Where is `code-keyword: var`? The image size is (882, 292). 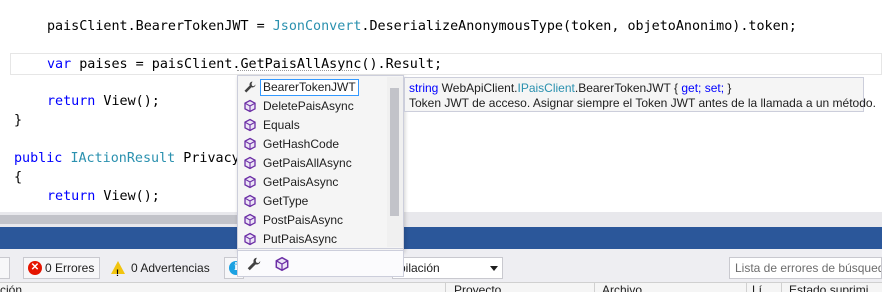
code-keyword: var is located at coordinates (59, 64).